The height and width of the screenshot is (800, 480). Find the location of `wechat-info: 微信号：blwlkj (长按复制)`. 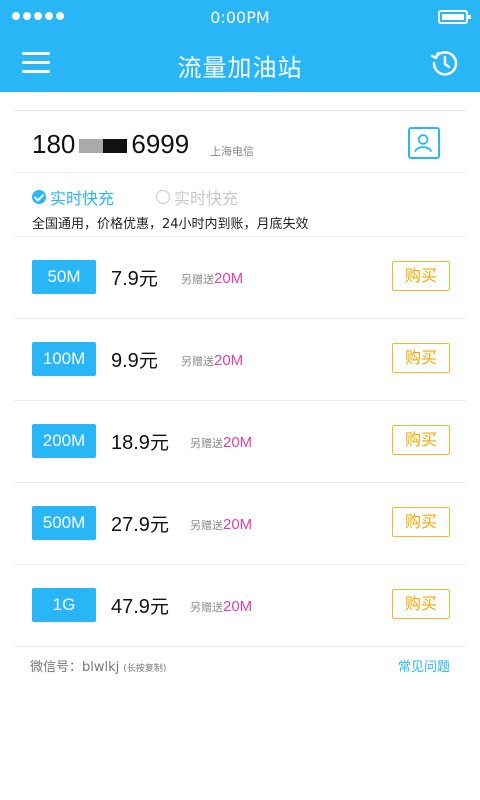

wechat-info: 微信号：blwlkj (长按复制) is located at coordinates (98, 665).